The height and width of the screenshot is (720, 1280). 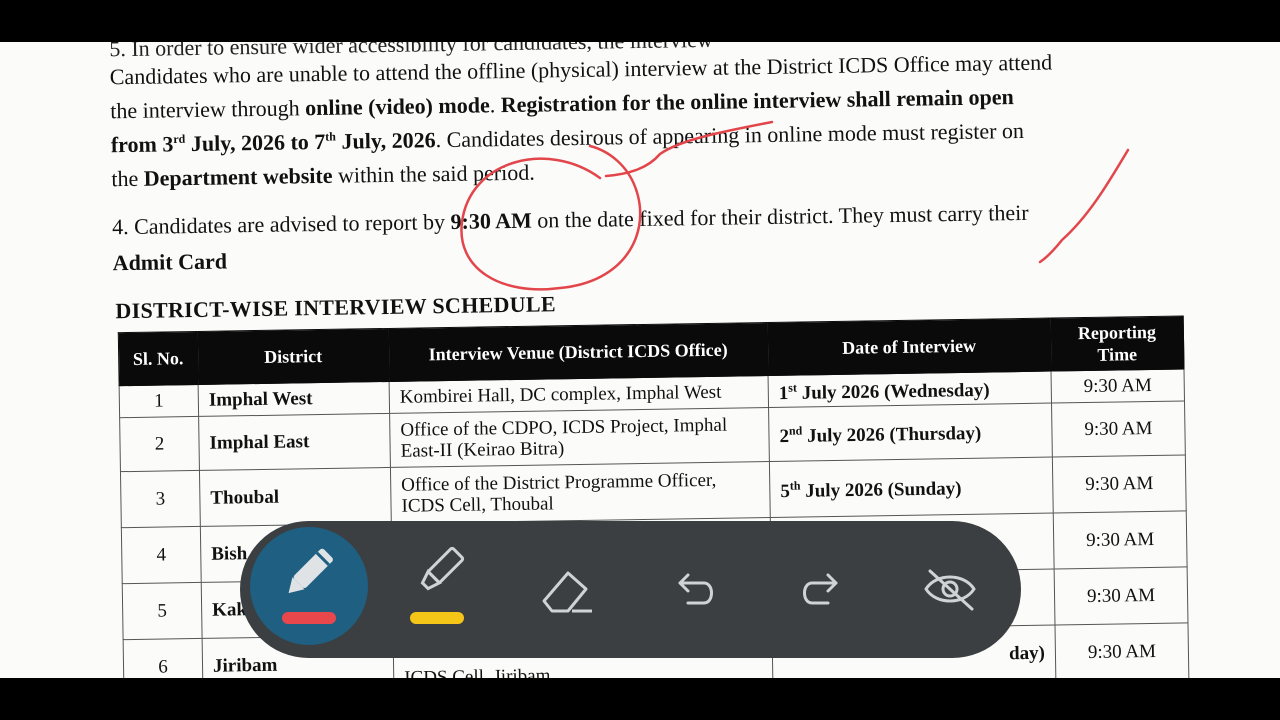 I want to click on header-venue: Interview Venue (District ICDS Office), so click(x=578, y=352).